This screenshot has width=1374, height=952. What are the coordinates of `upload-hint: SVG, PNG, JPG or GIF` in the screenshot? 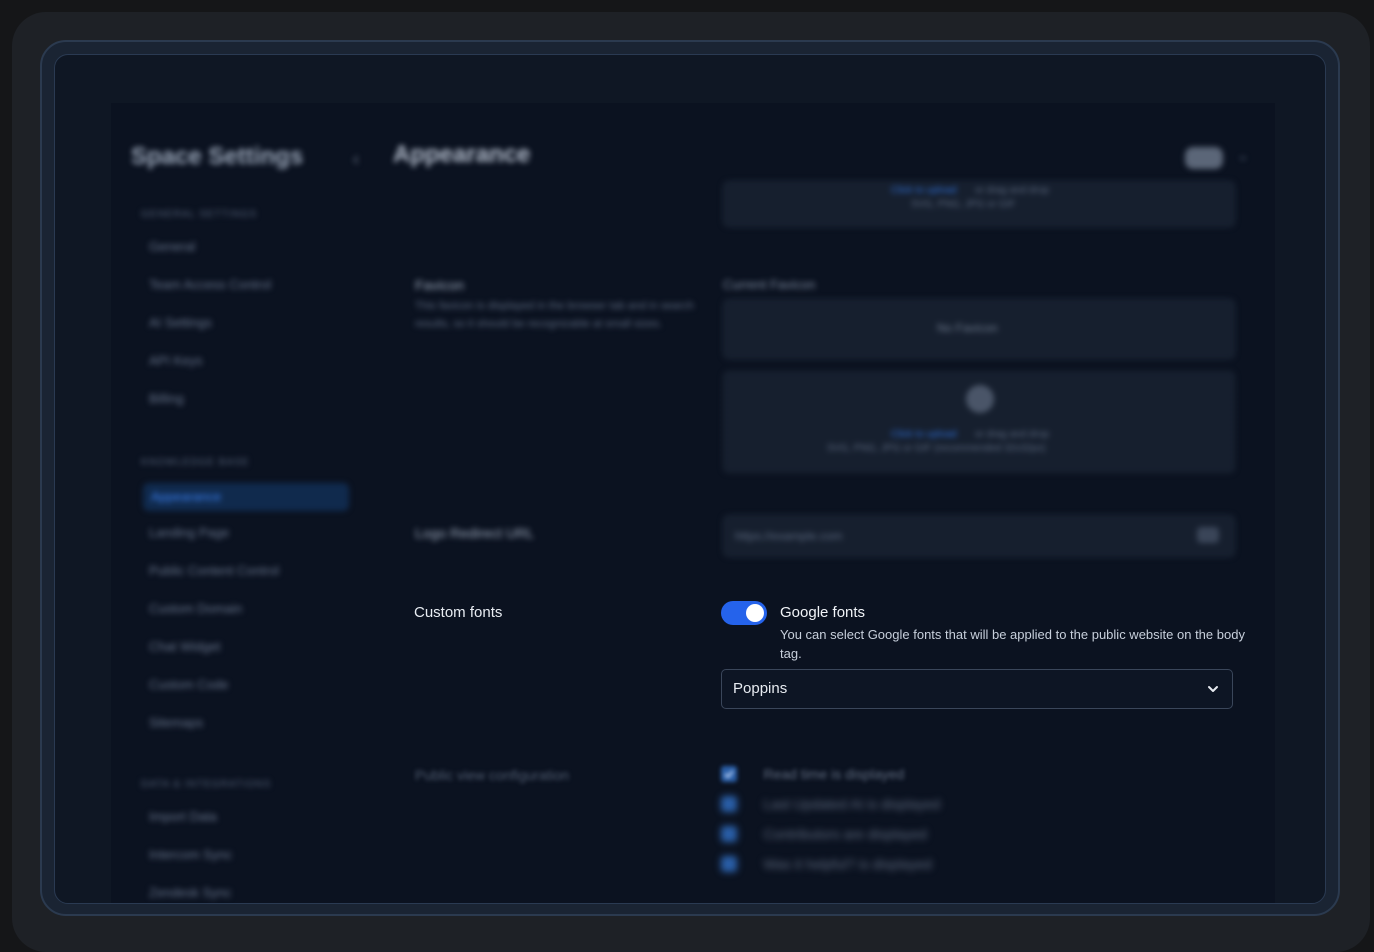 It's located at (963, 204).